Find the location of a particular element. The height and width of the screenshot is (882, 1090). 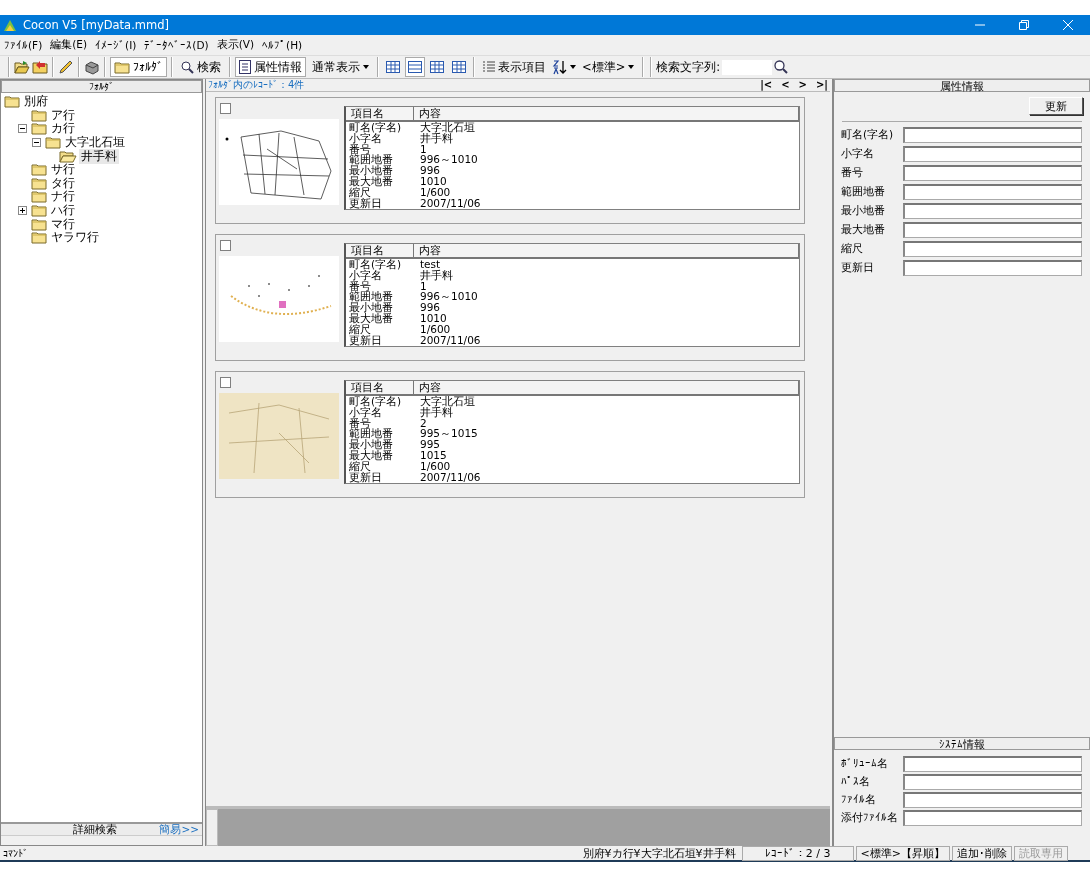

window-title: Cocon V5 [myData.mmd] is located at coordinates (96, 25).